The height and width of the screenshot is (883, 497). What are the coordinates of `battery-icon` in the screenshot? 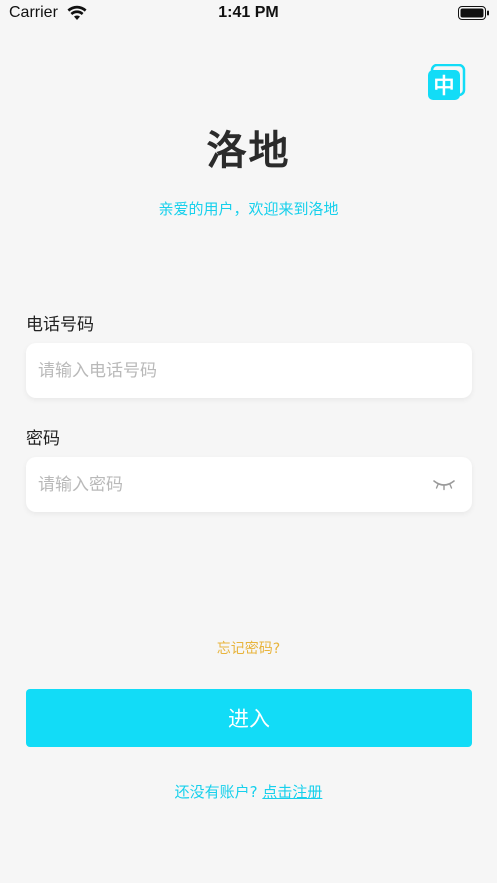 It's located at (473, 13).